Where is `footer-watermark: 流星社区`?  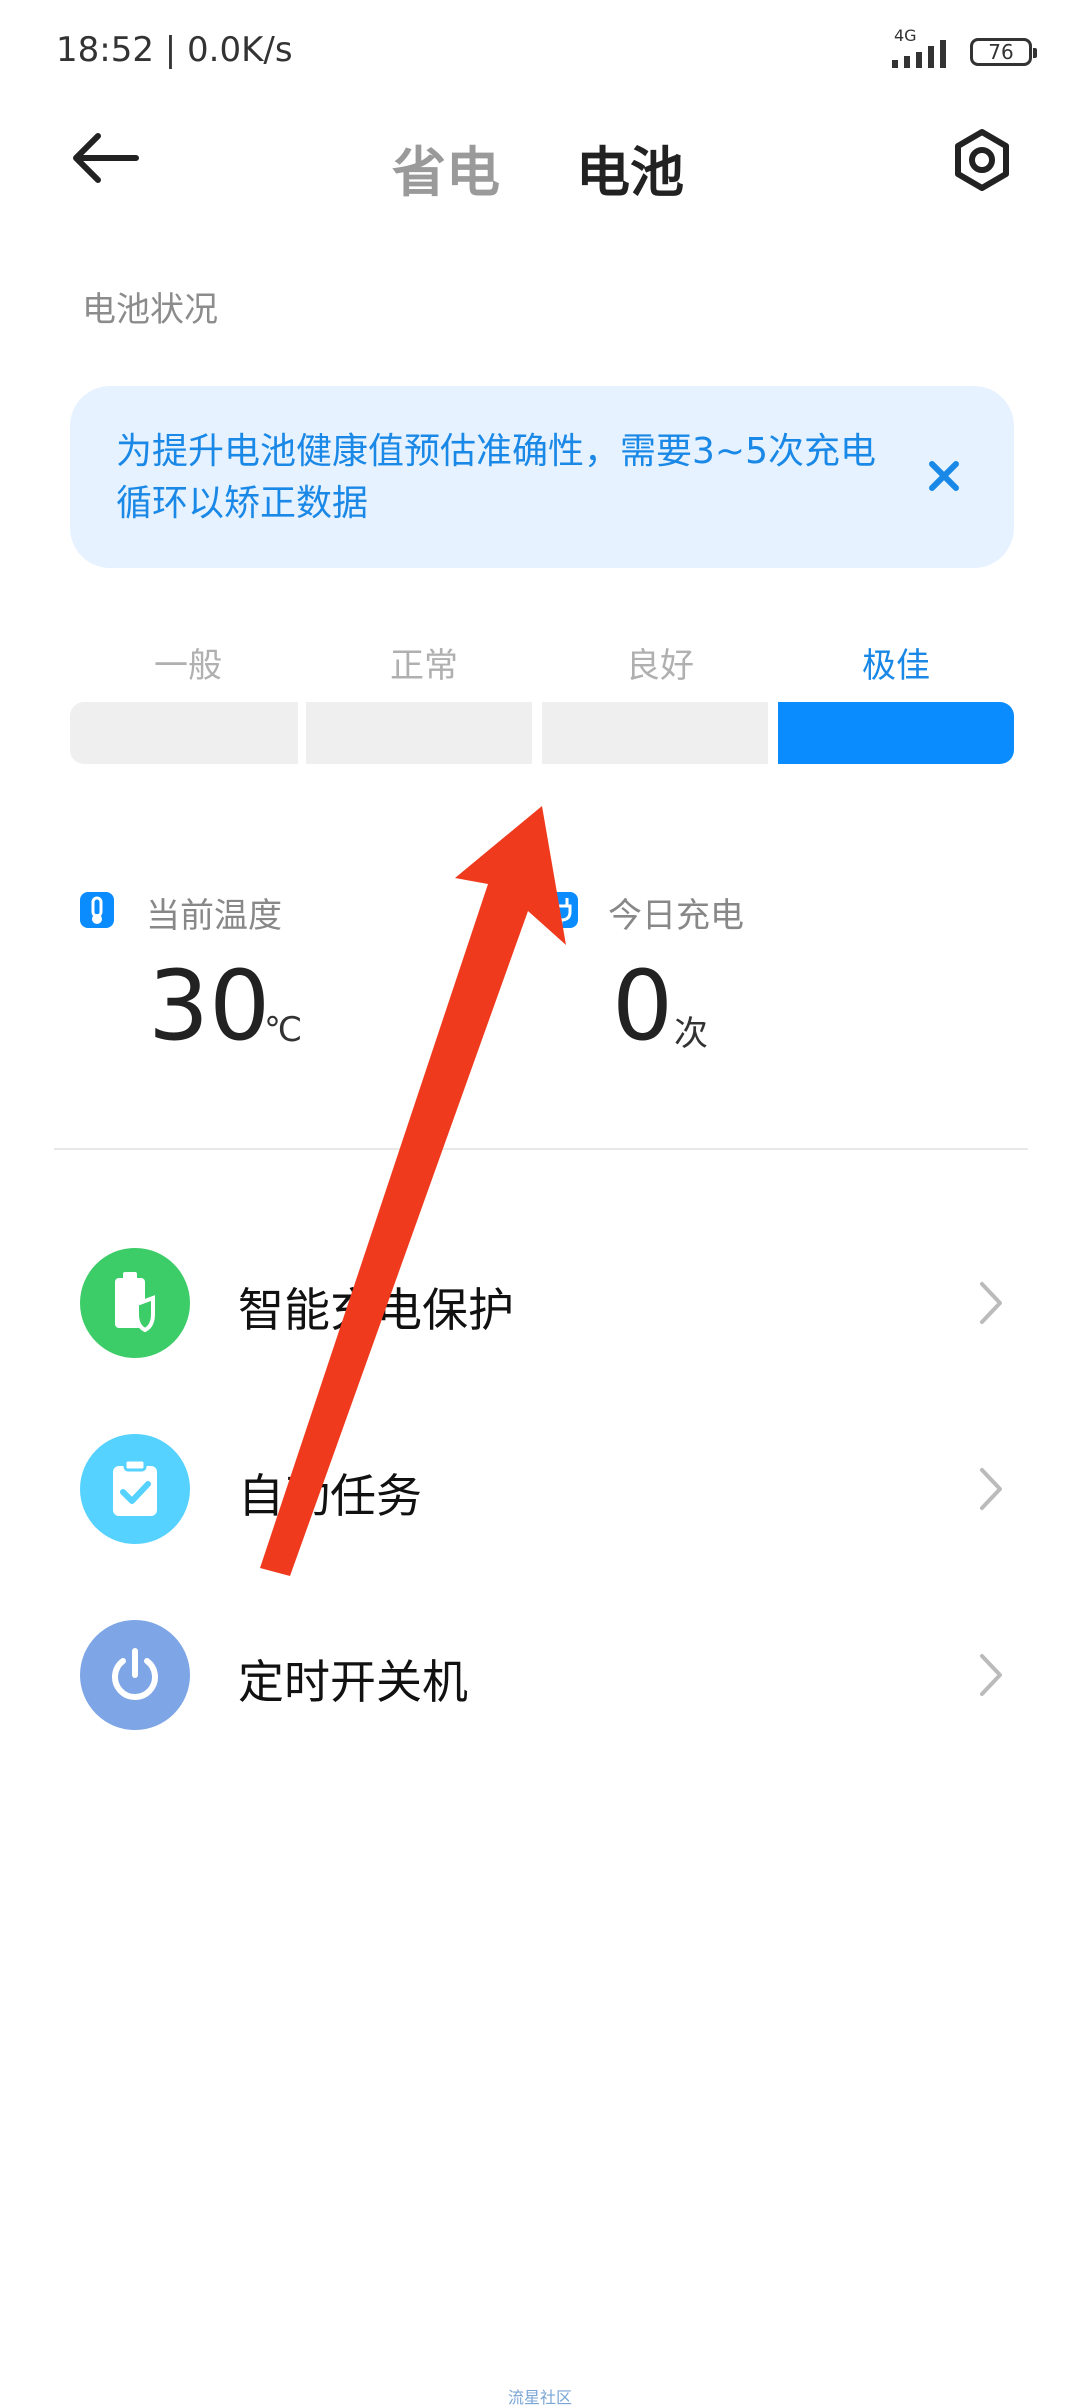
footer-watermark: 流星社区 is located at coordinates (539, 2397).